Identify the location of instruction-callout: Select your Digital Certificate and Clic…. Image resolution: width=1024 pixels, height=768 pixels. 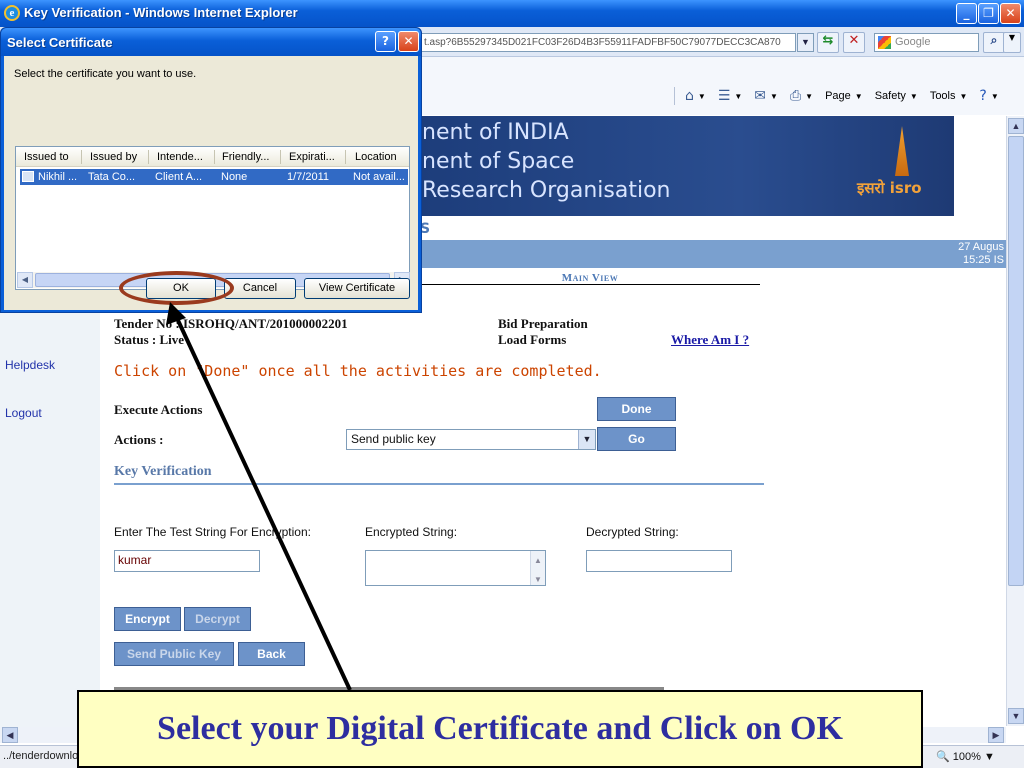
(500, 729).